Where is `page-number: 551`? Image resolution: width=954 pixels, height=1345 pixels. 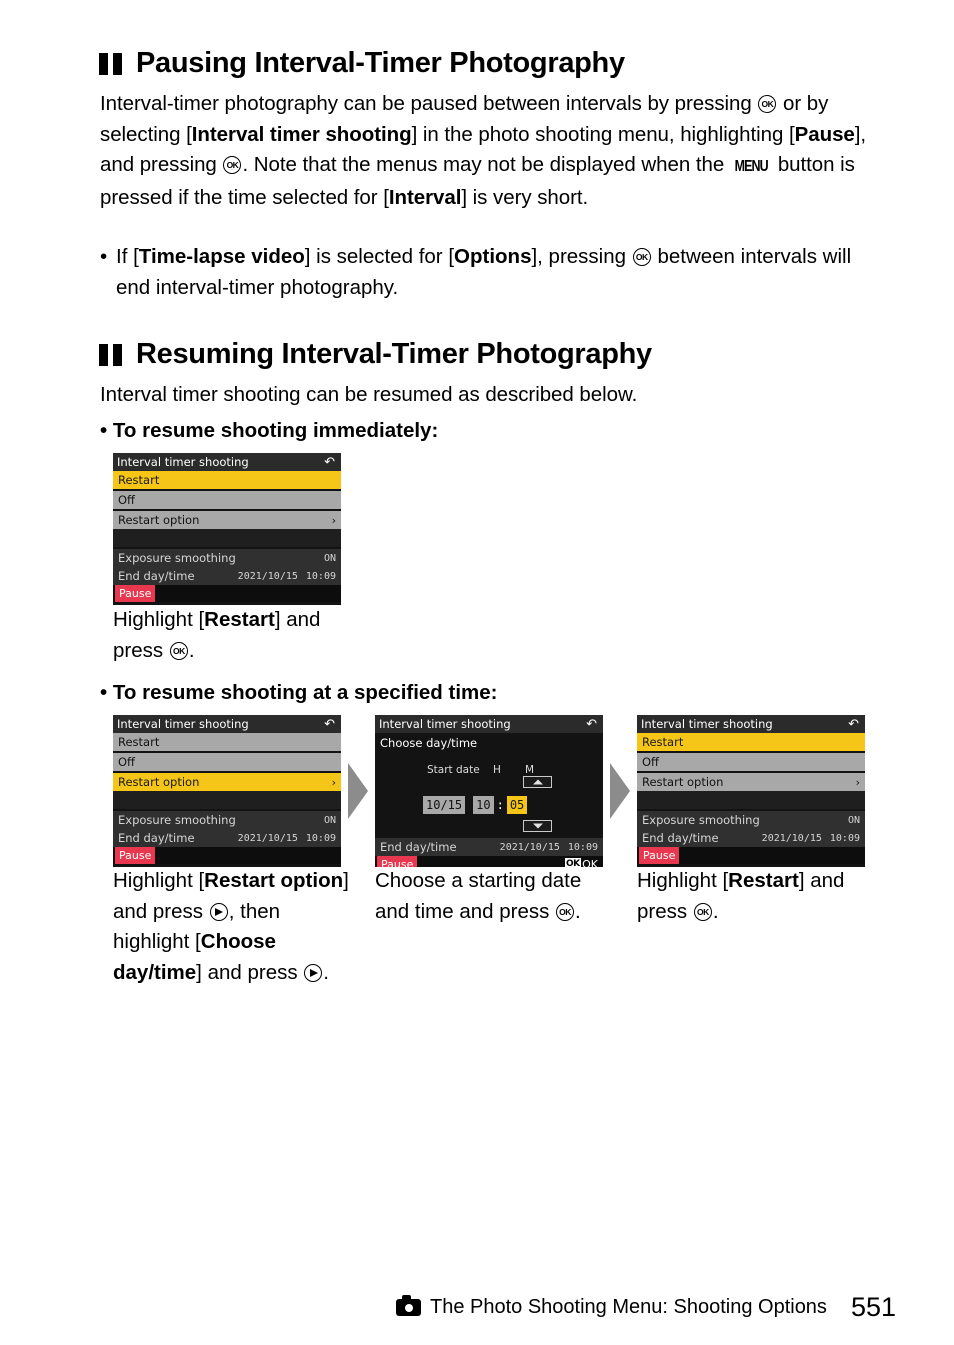 page-number: 551 is located at coordinates (873, 1307).